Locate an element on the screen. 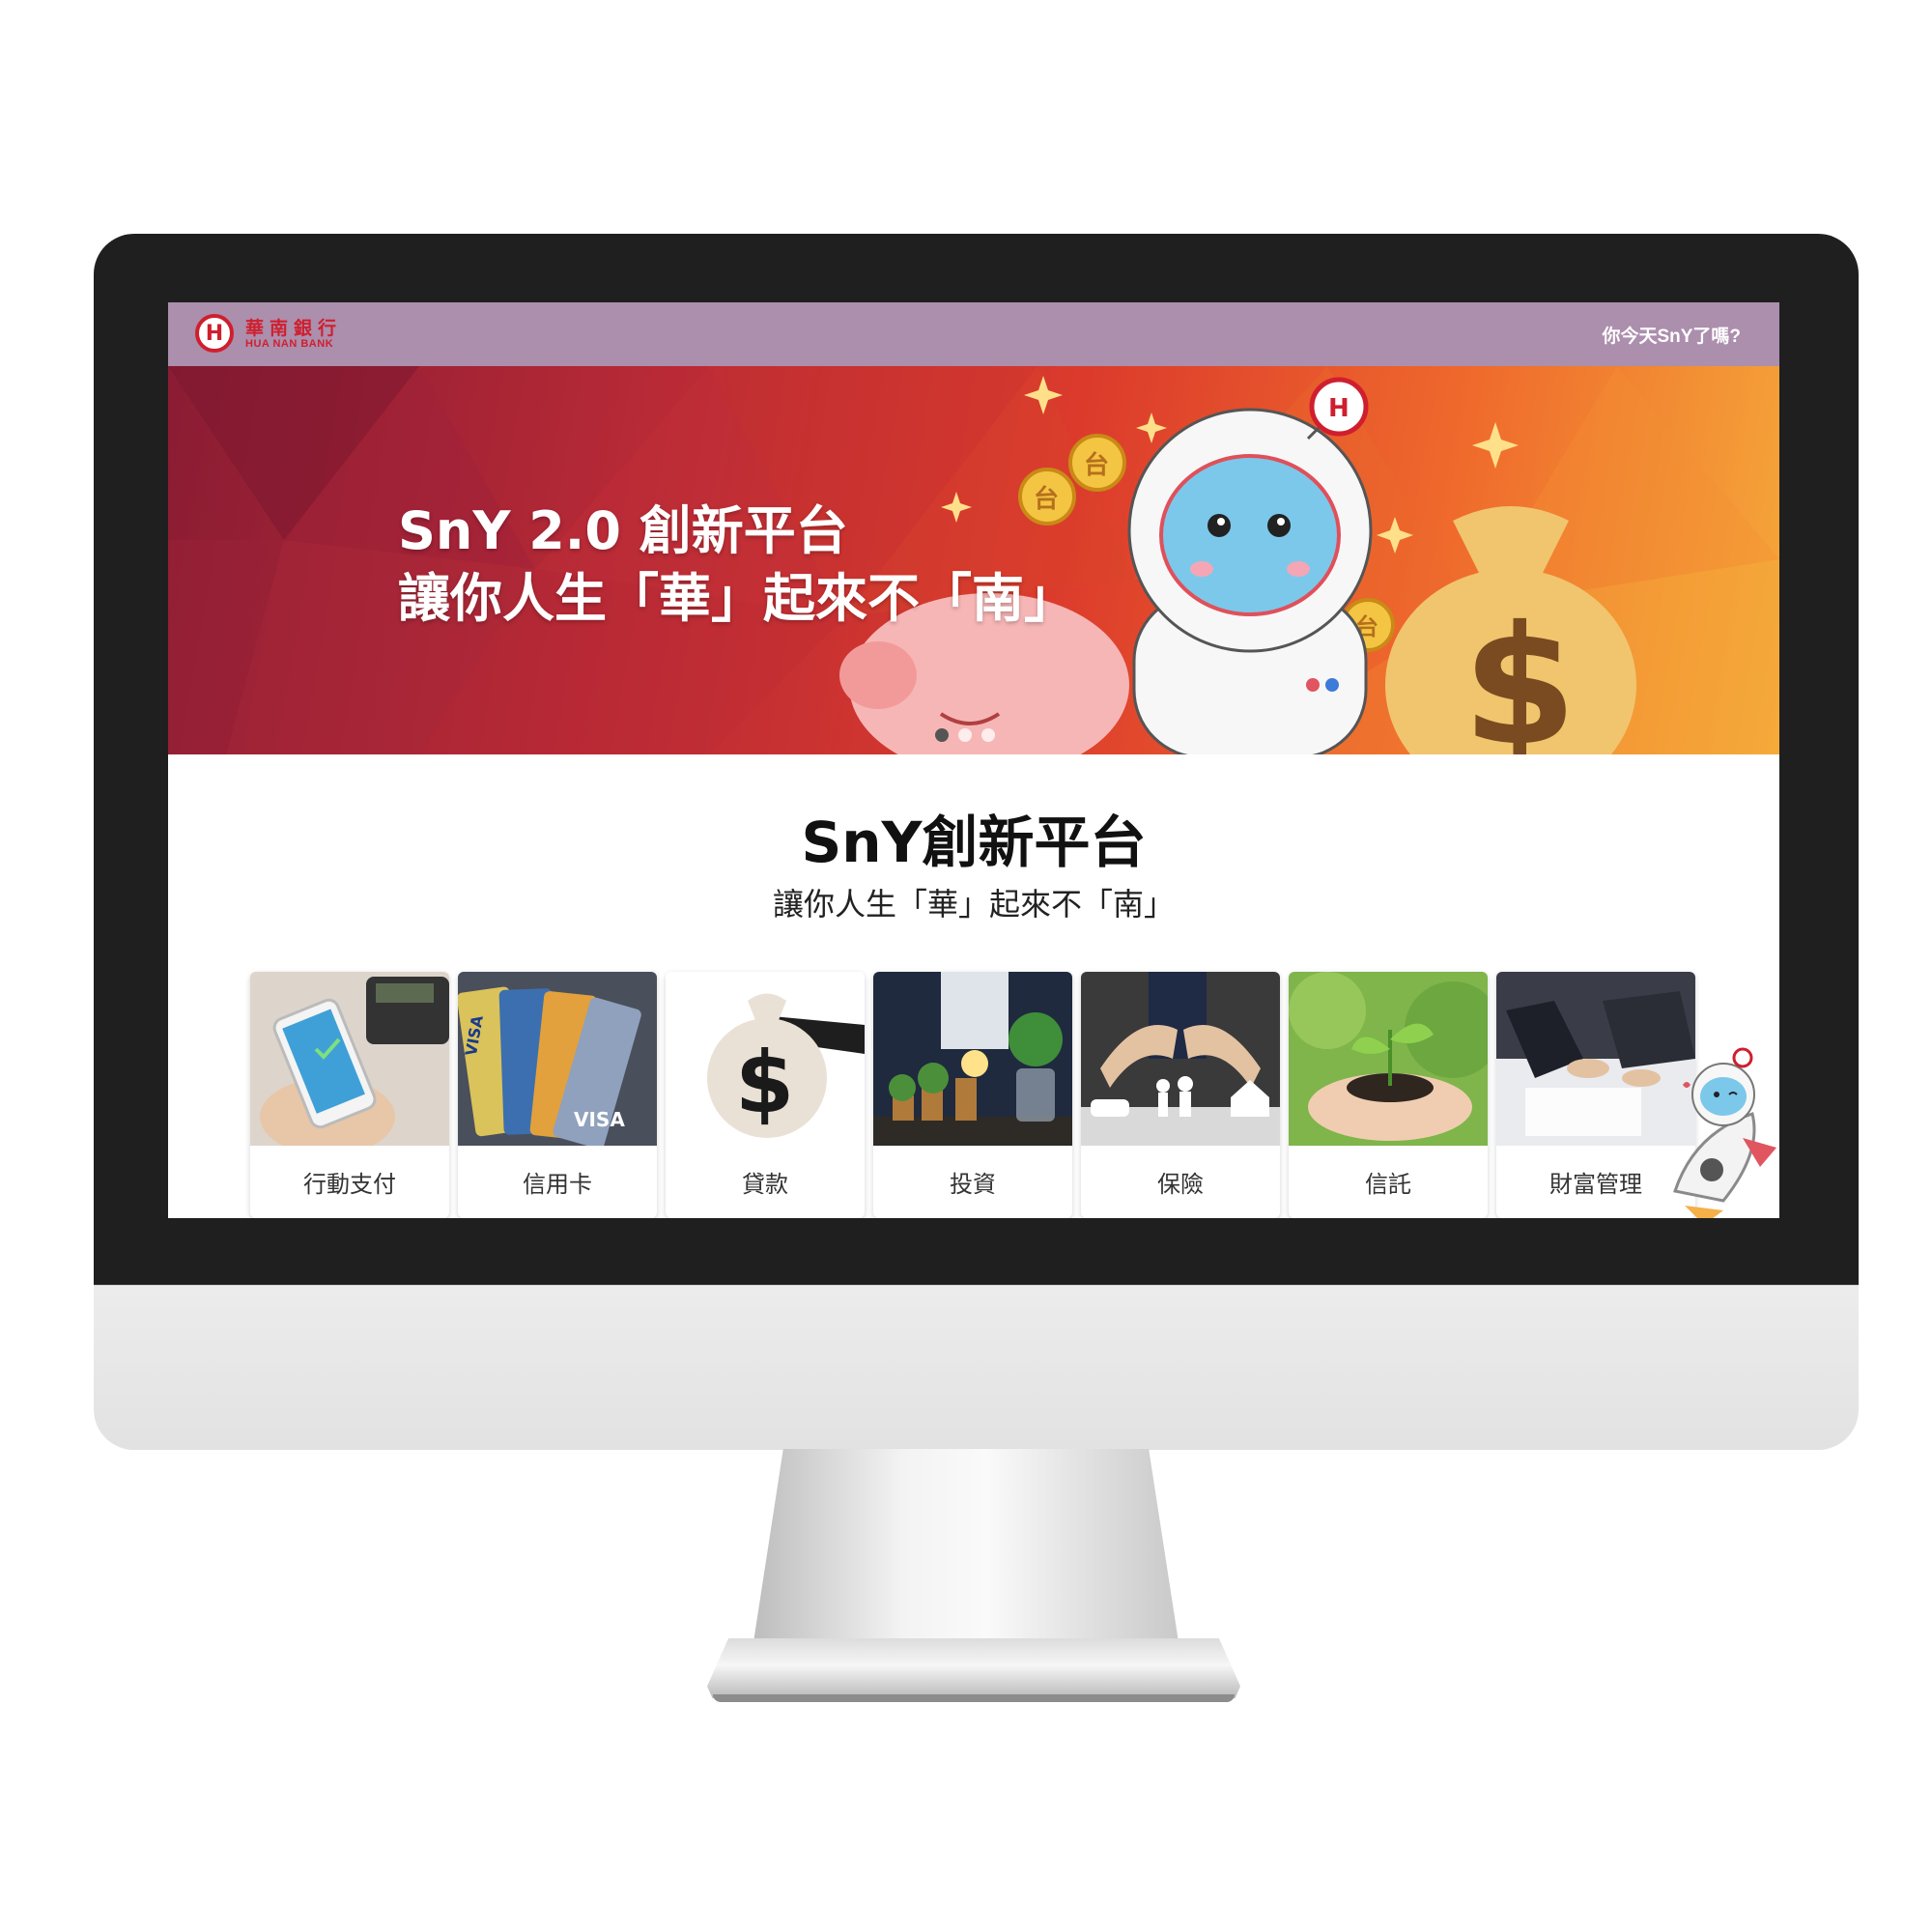  svg-text: VISA is located at coordinates (599, 1119).